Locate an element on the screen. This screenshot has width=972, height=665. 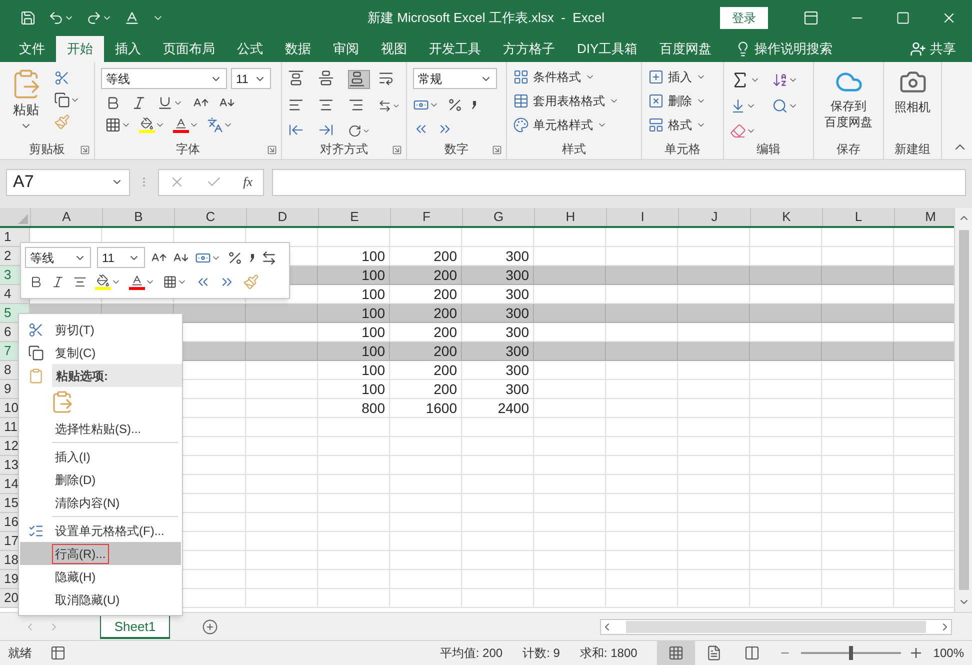
column-header: D is located at coordinates (282, 217).